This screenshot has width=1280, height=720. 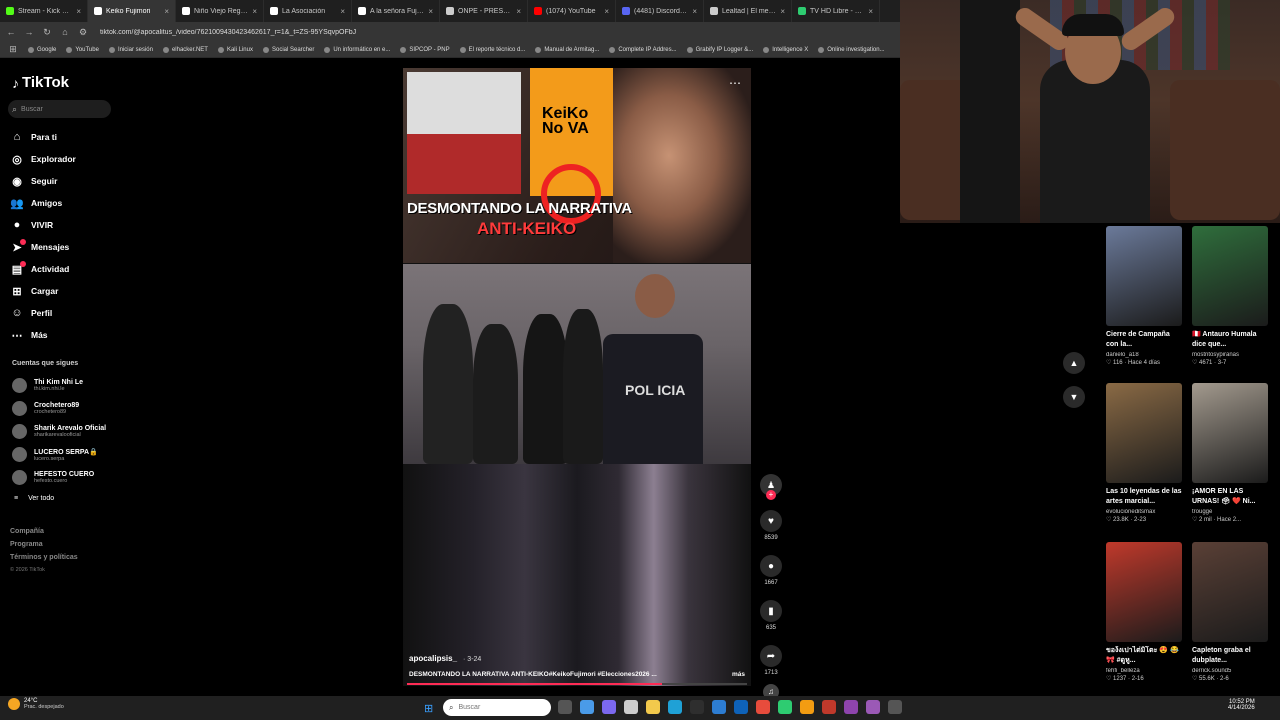 I want to click on tiktok-logo: ♪ TikTok, so click(x=40, y=82).